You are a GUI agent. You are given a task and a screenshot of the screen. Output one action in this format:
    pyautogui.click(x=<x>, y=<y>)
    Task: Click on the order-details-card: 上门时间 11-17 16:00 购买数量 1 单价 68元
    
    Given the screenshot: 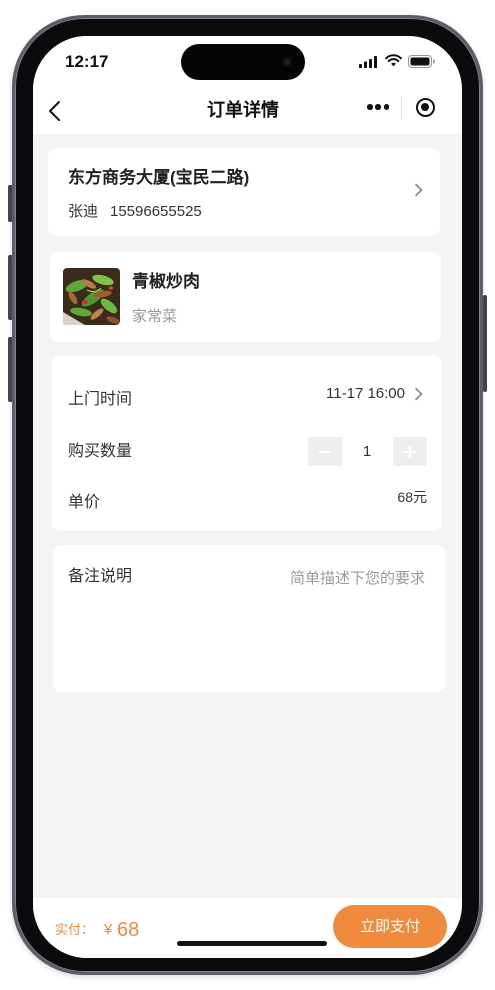 What is the action you would take?
    pyautogui.click(x=247, y=443)
    